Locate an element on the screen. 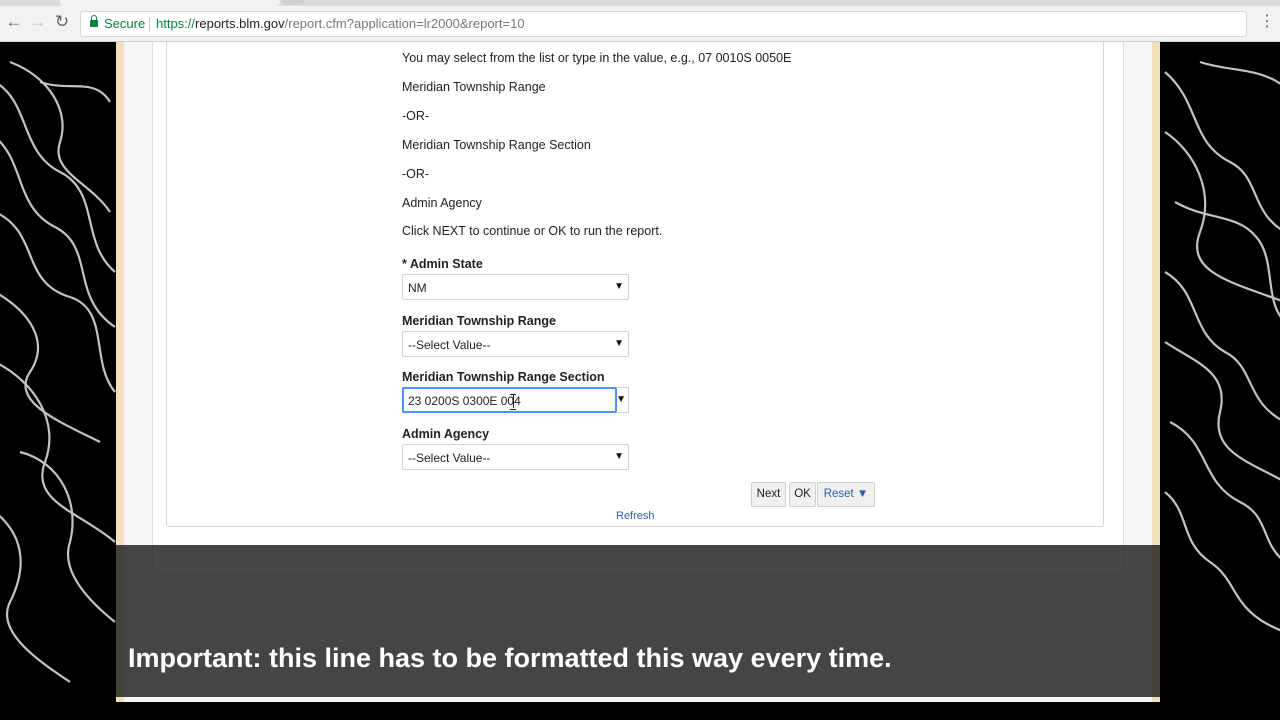 This screenshot has height=720, width=1280. next-button: Next is located at coordinates (768, 494).